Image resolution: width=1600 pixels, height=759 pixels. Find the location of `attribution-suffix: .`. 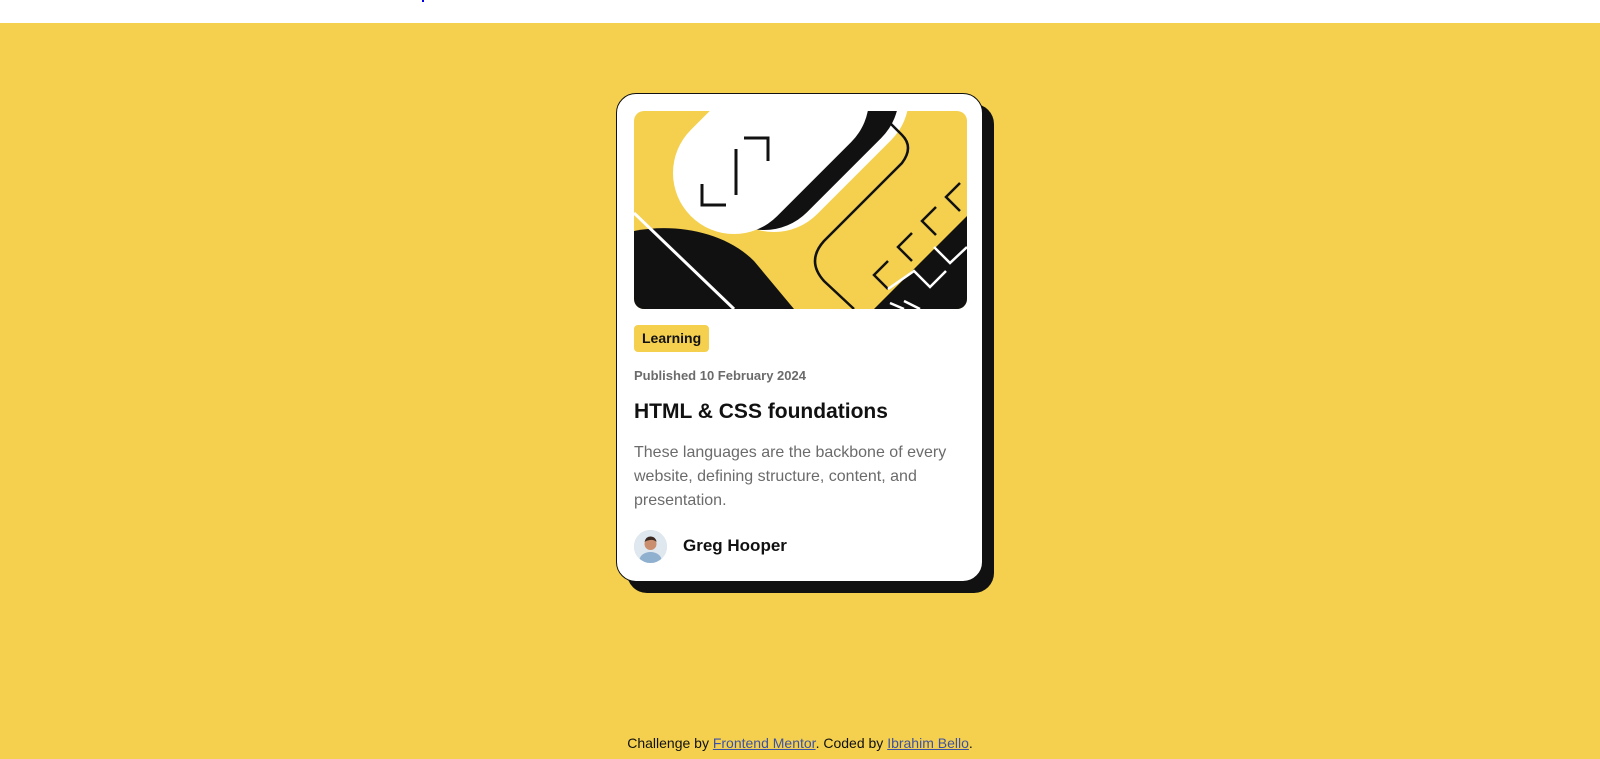

attribution-suffix: . is located at coordinates (970, 743).